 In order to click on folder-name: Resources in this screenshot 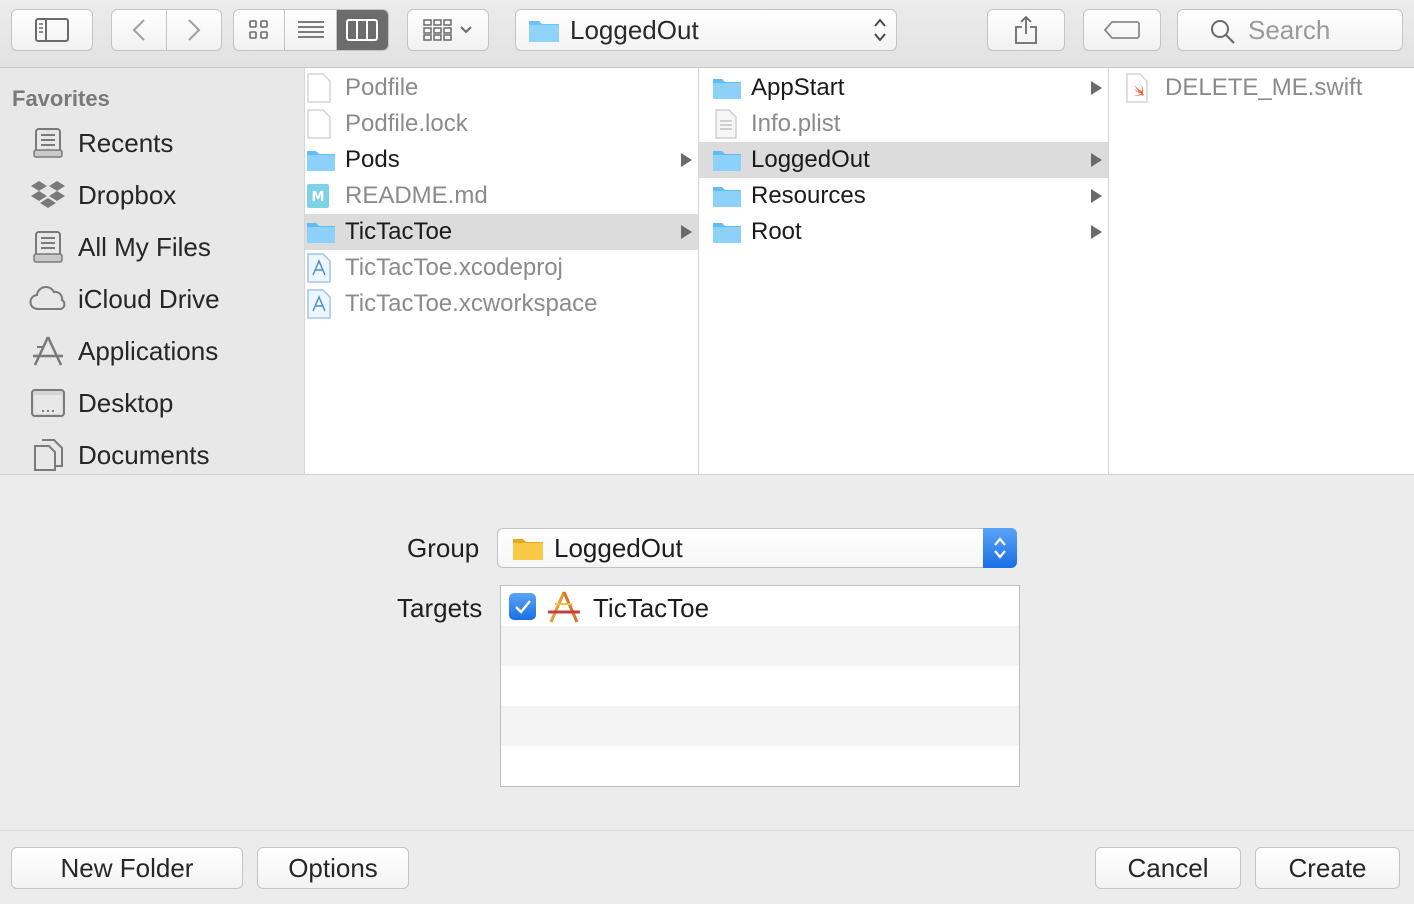, I will do `click(808, 195)`.